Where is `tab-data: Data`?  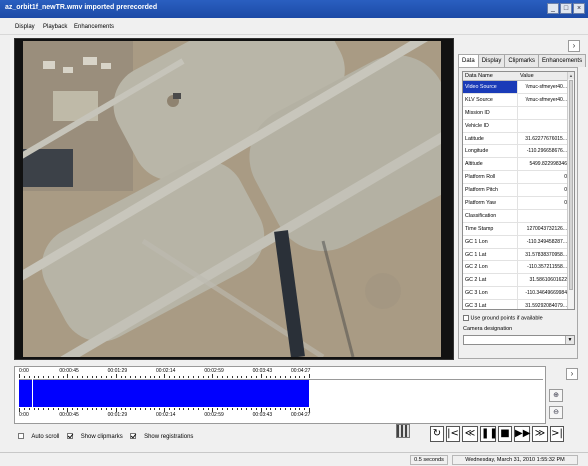
tab-data: Data is located at coordinates (468, 61).